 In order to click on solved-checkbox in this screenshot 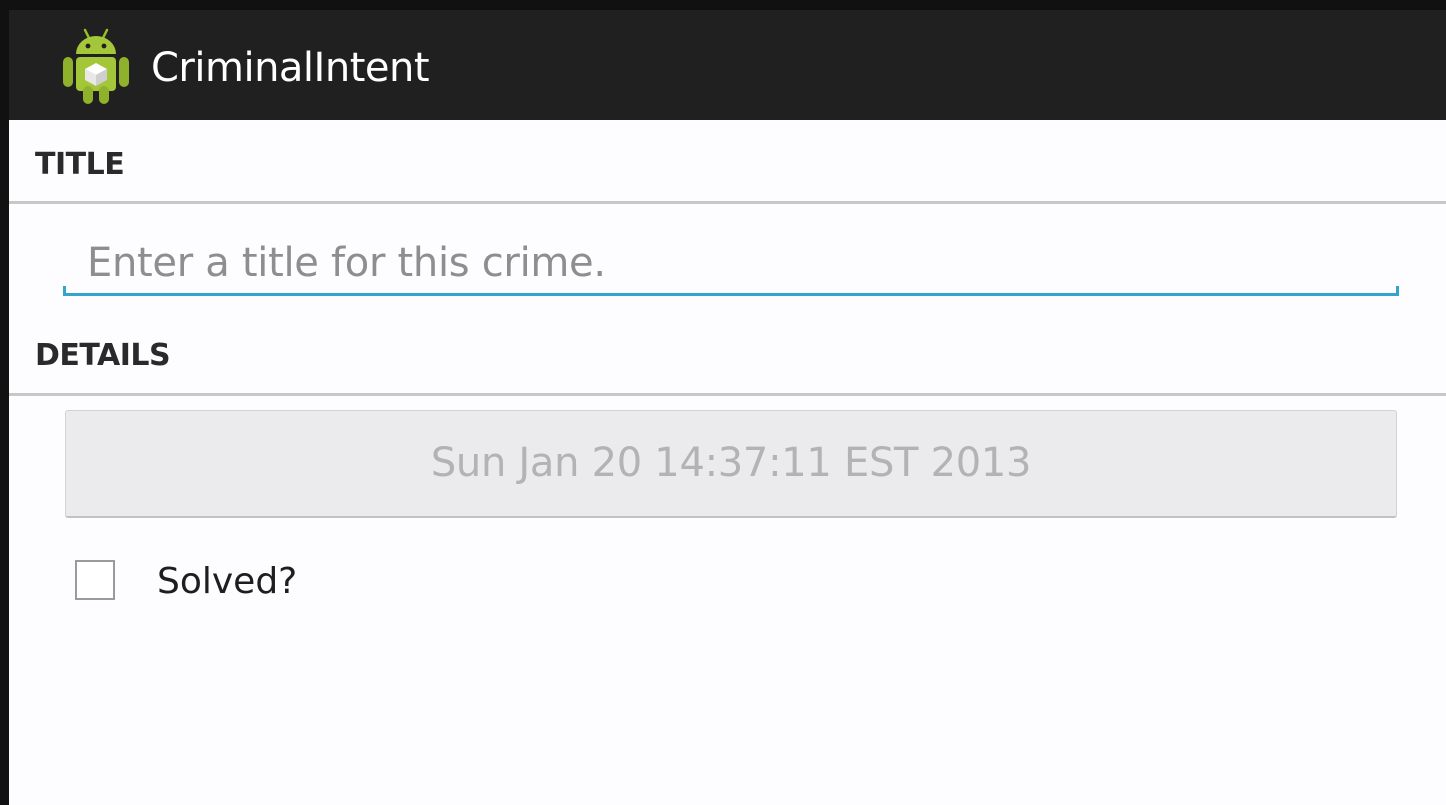, I will do `click(95, 580)`.